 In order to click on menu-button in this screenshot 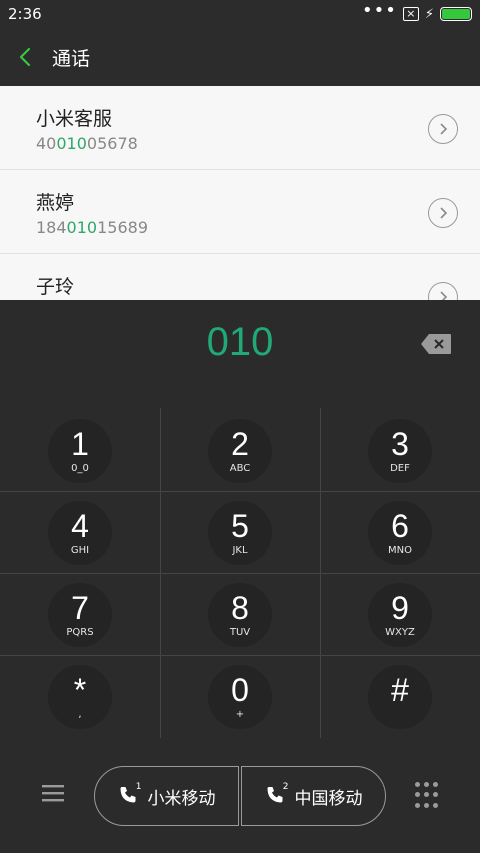, I will do `click(53, 793)`.